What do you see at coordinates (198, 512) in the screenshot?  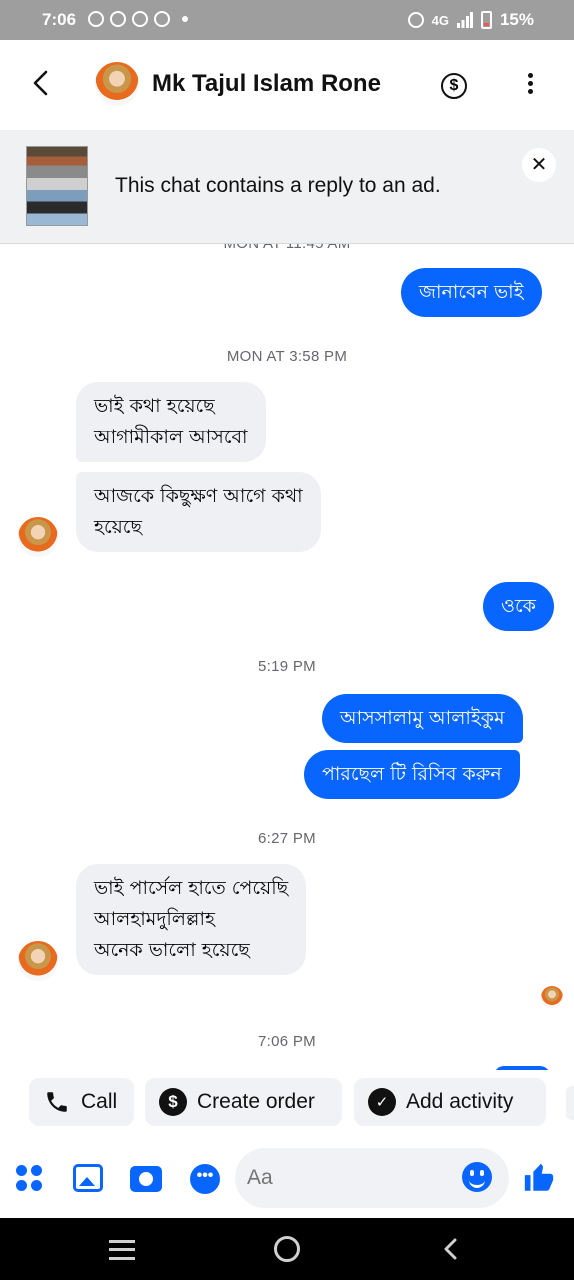 I see `incoming-message: আজকে কিছুক্ষণ আগে কথা হয়েছে` at bounding box center [198, 512].